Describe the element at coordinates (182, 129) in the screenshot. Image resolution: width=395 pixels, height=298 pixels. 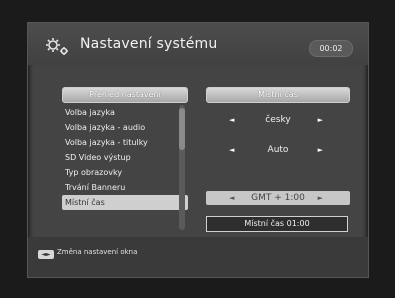
I see `scrollbar-thumb` at that location.